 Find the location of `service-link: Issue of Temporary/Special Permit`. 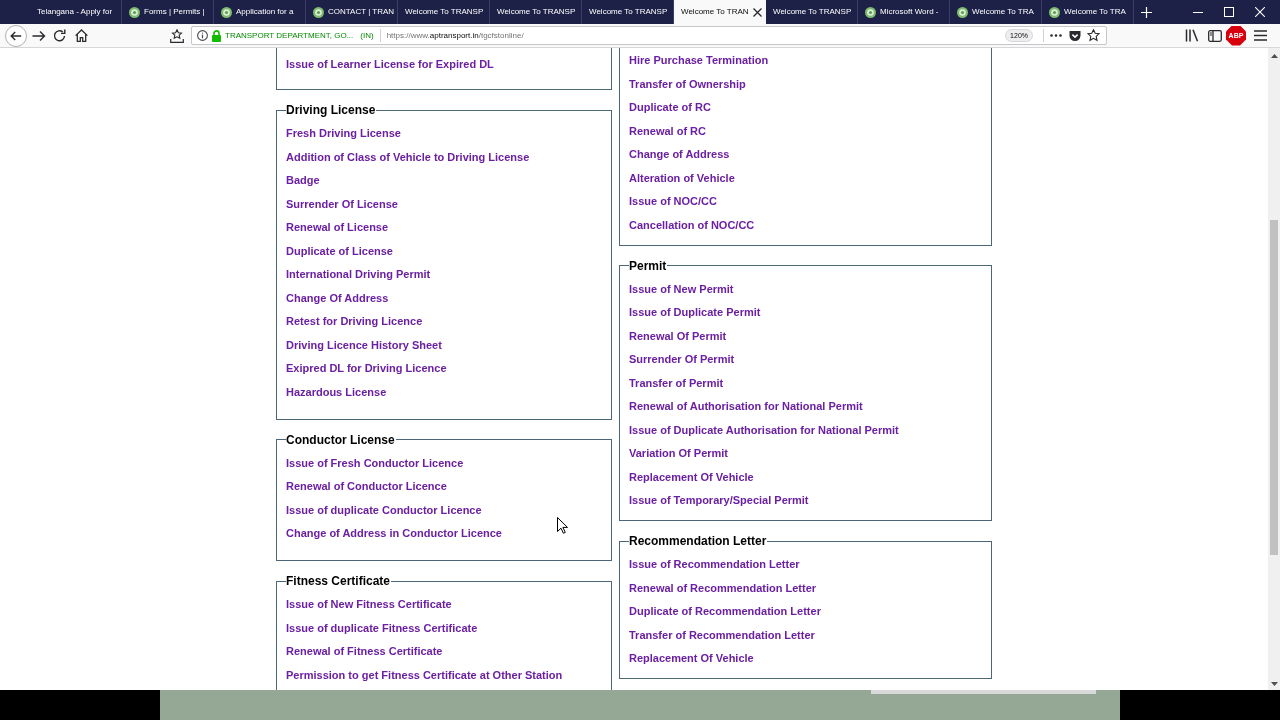

service-link: Issue of Temporary/Special Permit is located at coordinates (719, 500).